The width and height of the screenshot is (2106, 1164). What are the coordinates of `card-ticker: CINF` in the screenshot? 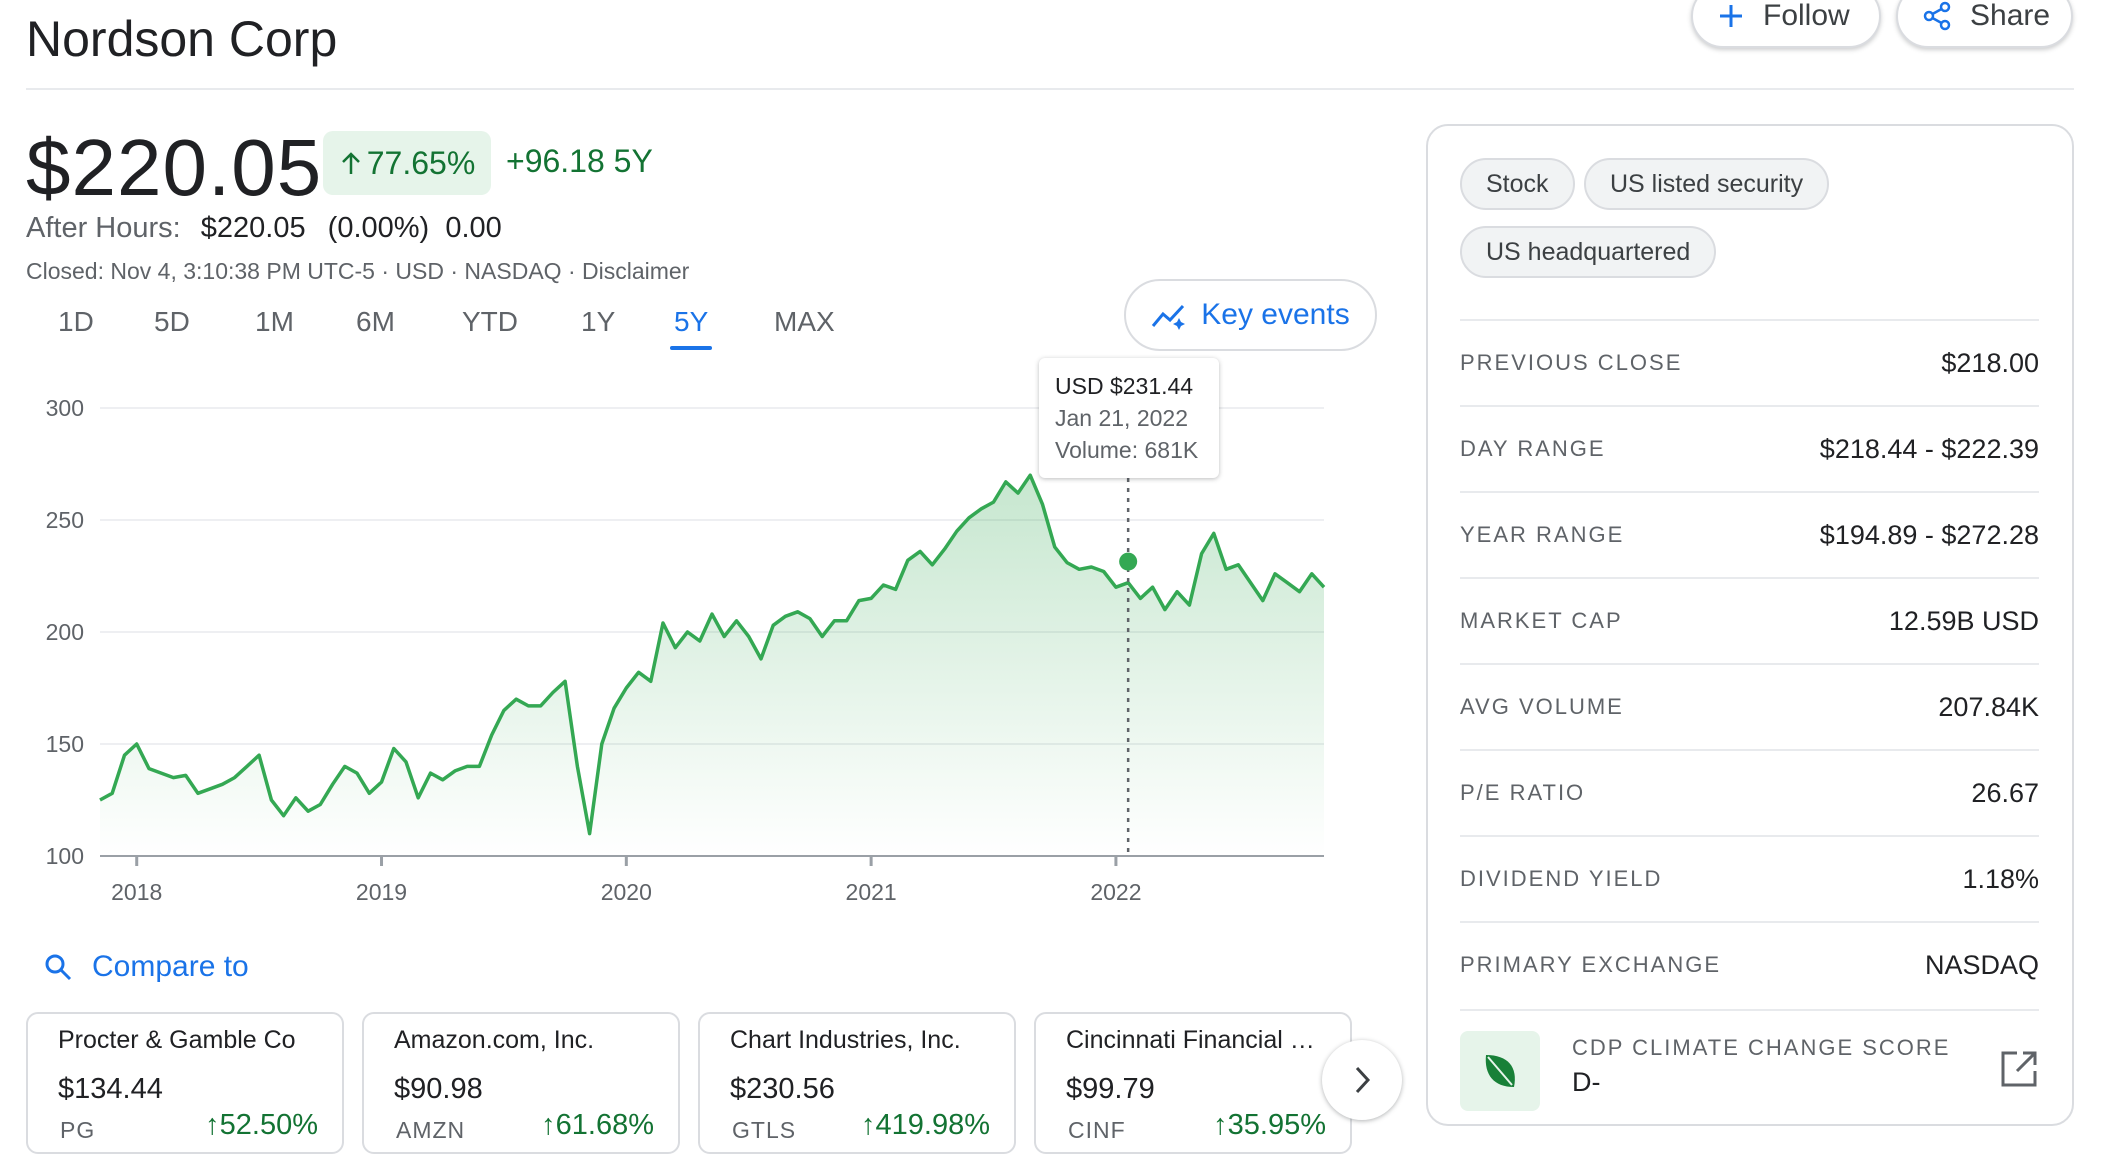 It's located at (1097, 1130).